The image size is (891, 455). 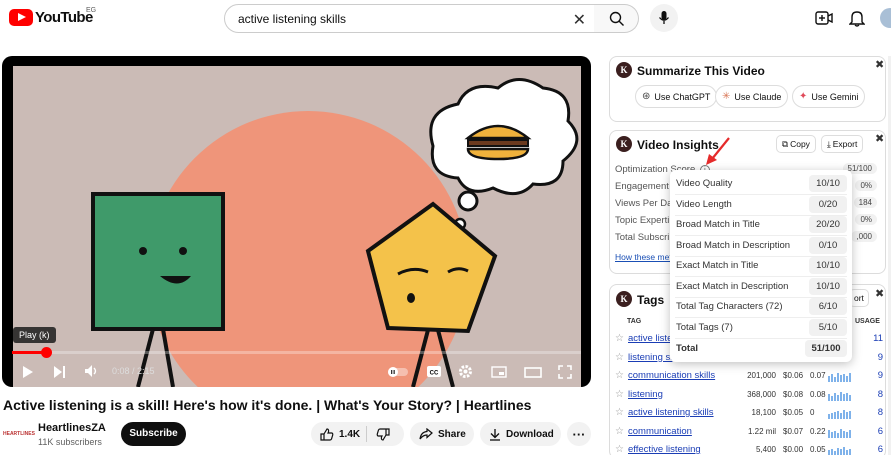 What do you see at coordinates (426, 434) in the screenshot?
I see `share-icon` at bounding box center [426, 434].